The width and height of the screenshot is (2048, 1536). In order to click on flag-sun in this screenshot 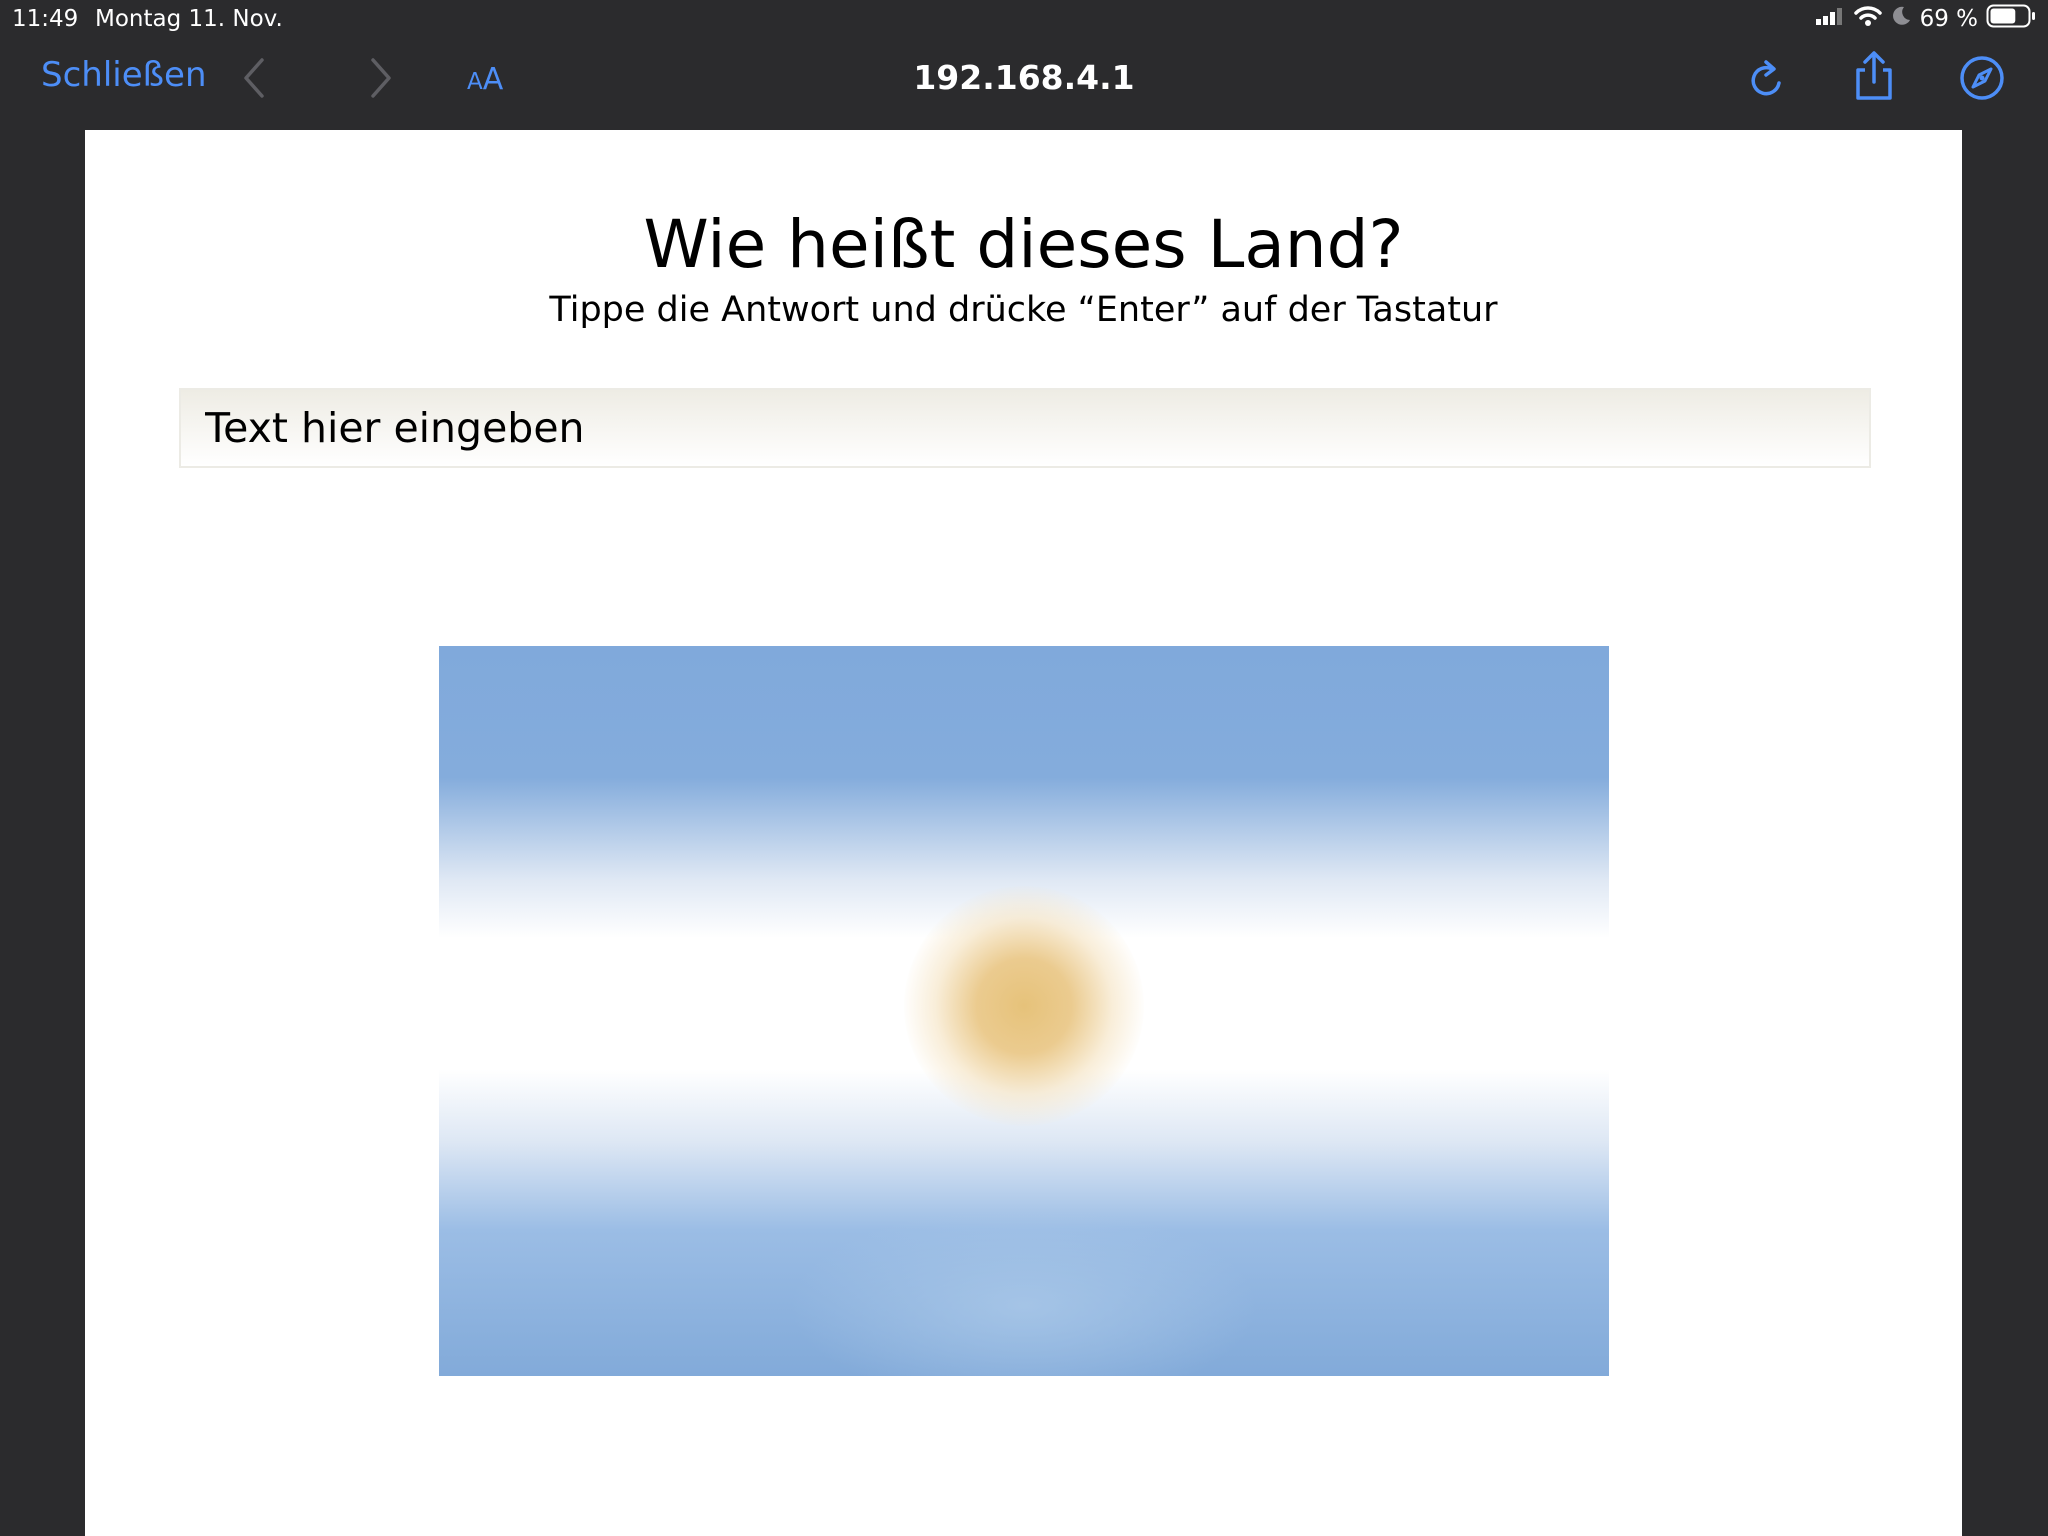, I will do `click(1024, 1006)`.